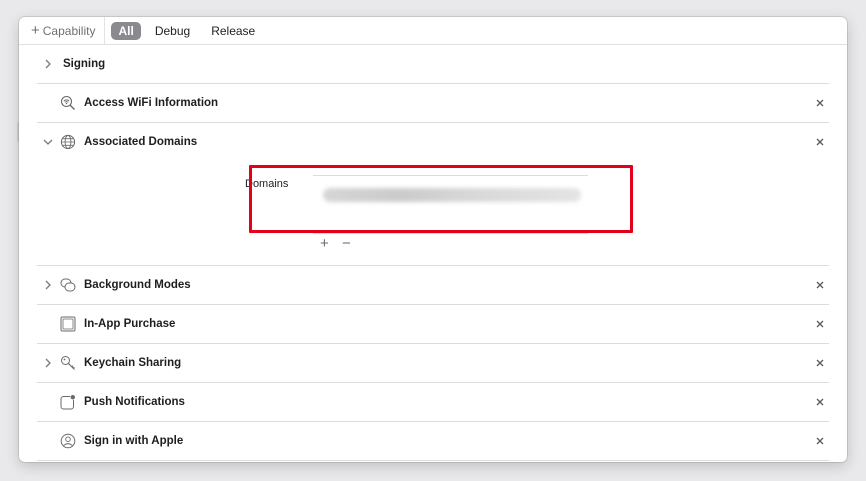 The width and height of the screenshot is (866, 481). Describe the element at coordinates (68, 441) in the screenshot. I see `person-circle-icon` at that location.